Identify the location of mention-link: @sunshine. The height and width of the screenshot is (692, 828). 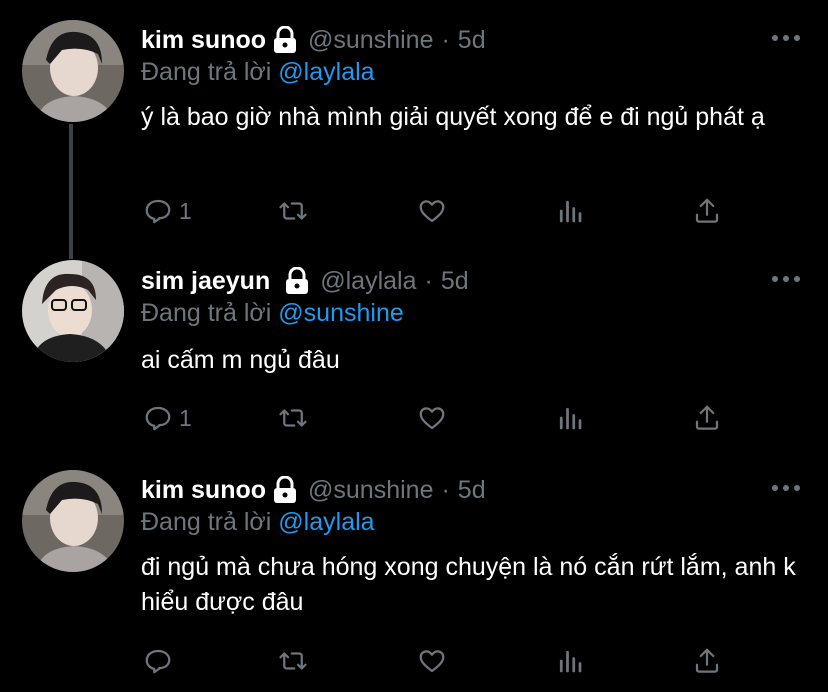
(340, 313).